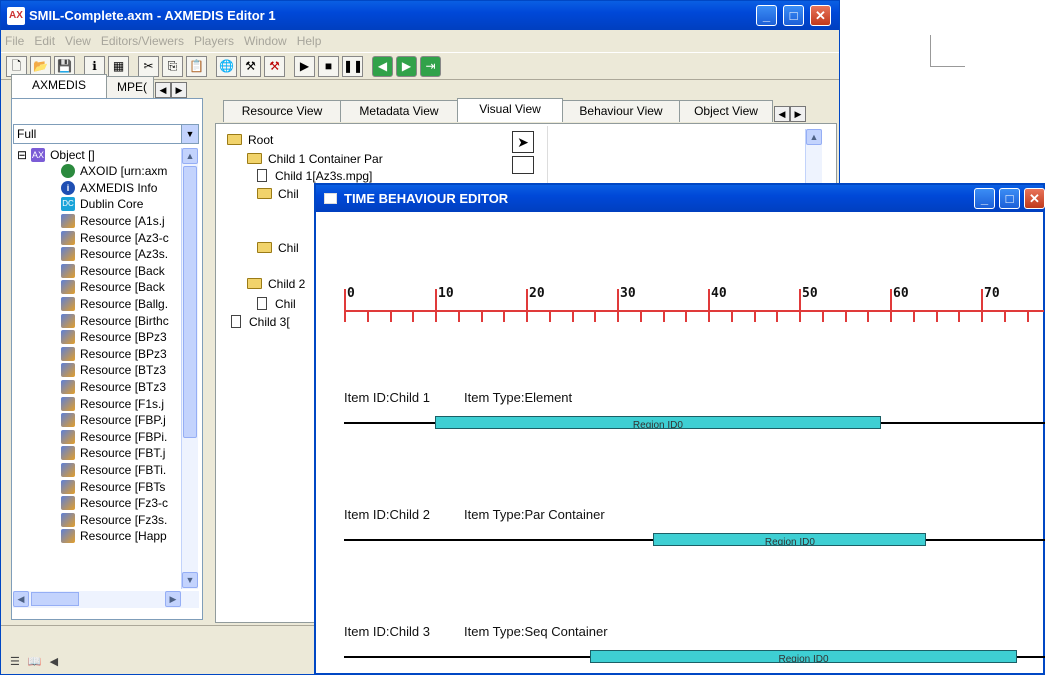 This screenshot has width=1045, height=675. What do you see at coordinates (315, 158) in the screenshot?
I see `visual-tree-item: Child 1 Container Par` at bounding box center [315, 158].